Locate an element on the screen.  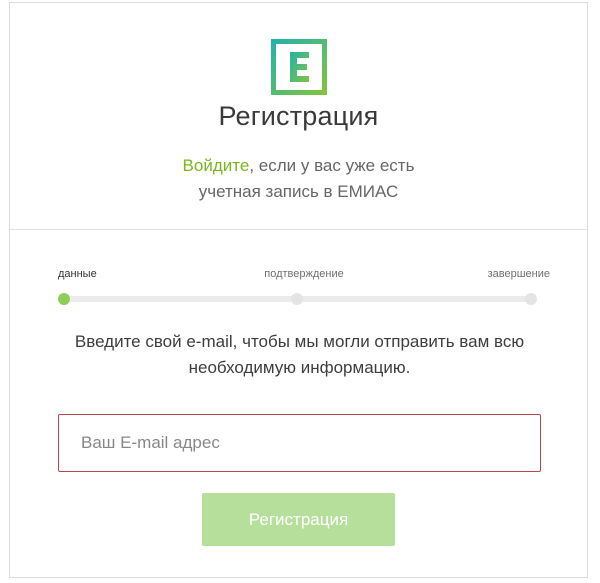
email-input is located at coordinates (299, 443).